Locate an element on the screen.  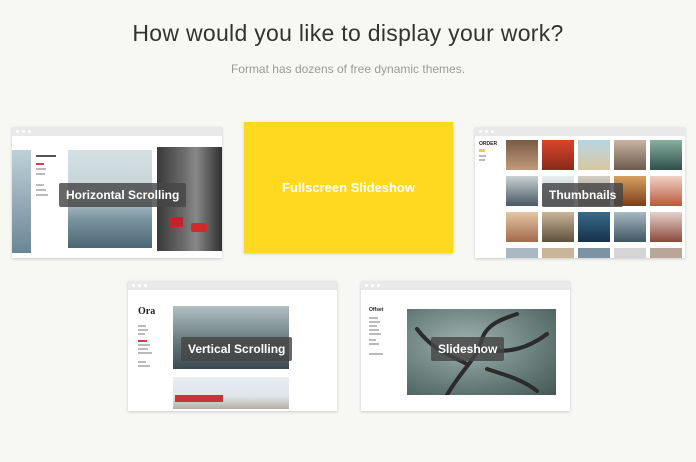
page-title: How would you like to display your work? is located at coordinates (348, 33).